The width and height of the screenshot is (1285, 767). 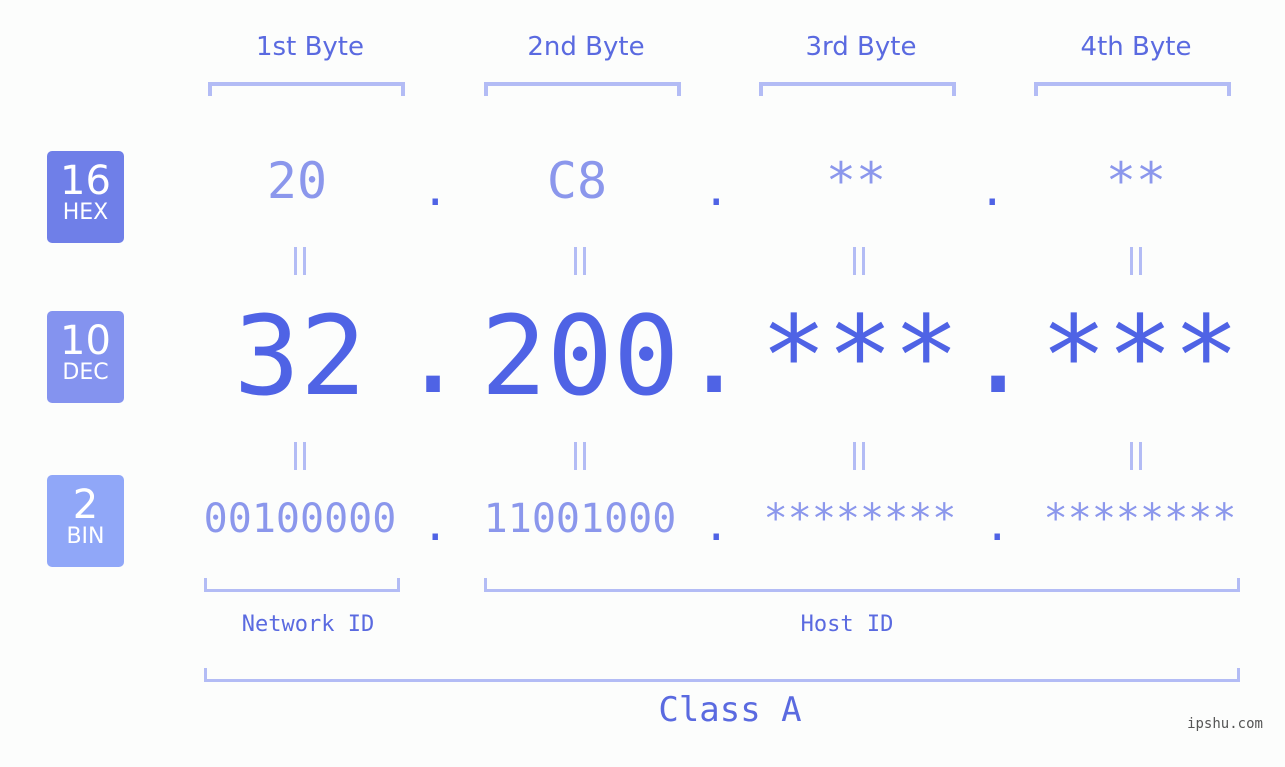 What do you see at coordinates (580, 519) in the screenshot?
I see `bin-byte-2: 11001000` at bounding box center [580, 519].